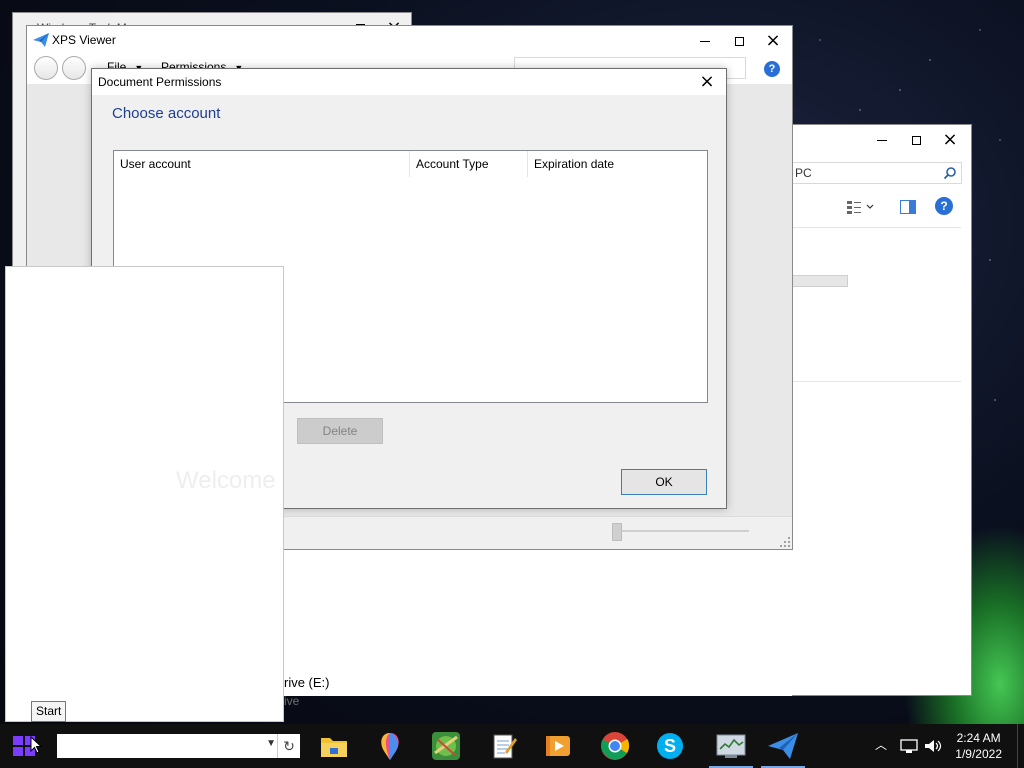  Describe the element at coordinates (166, 113) in the screenshot. I see `choose-account-heading: Choose account` at that location.